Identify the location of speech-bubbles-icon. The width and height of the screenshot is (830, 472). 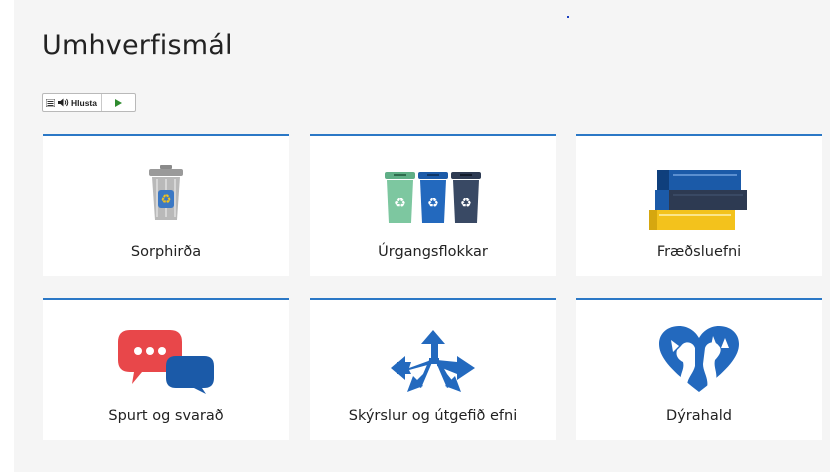
(166, 364).